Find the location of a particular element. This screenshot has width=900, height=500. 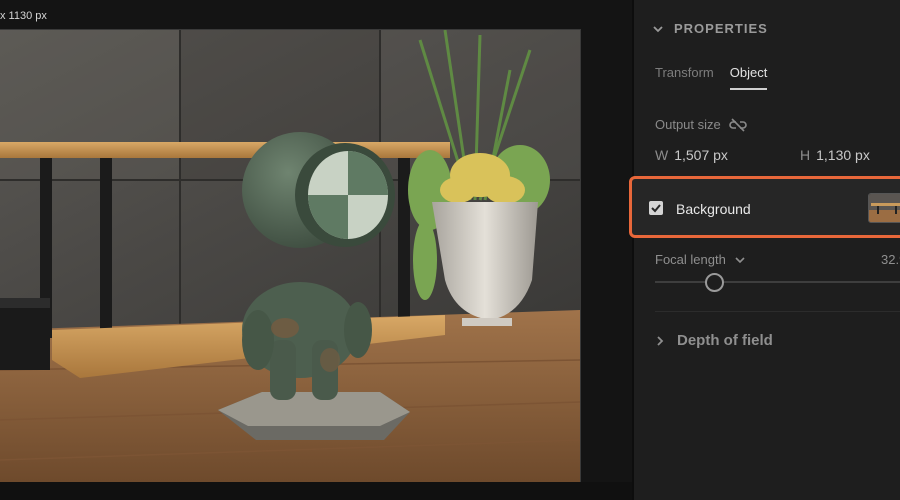

viewport-bottom-bar is located at coordinates (316, 491).